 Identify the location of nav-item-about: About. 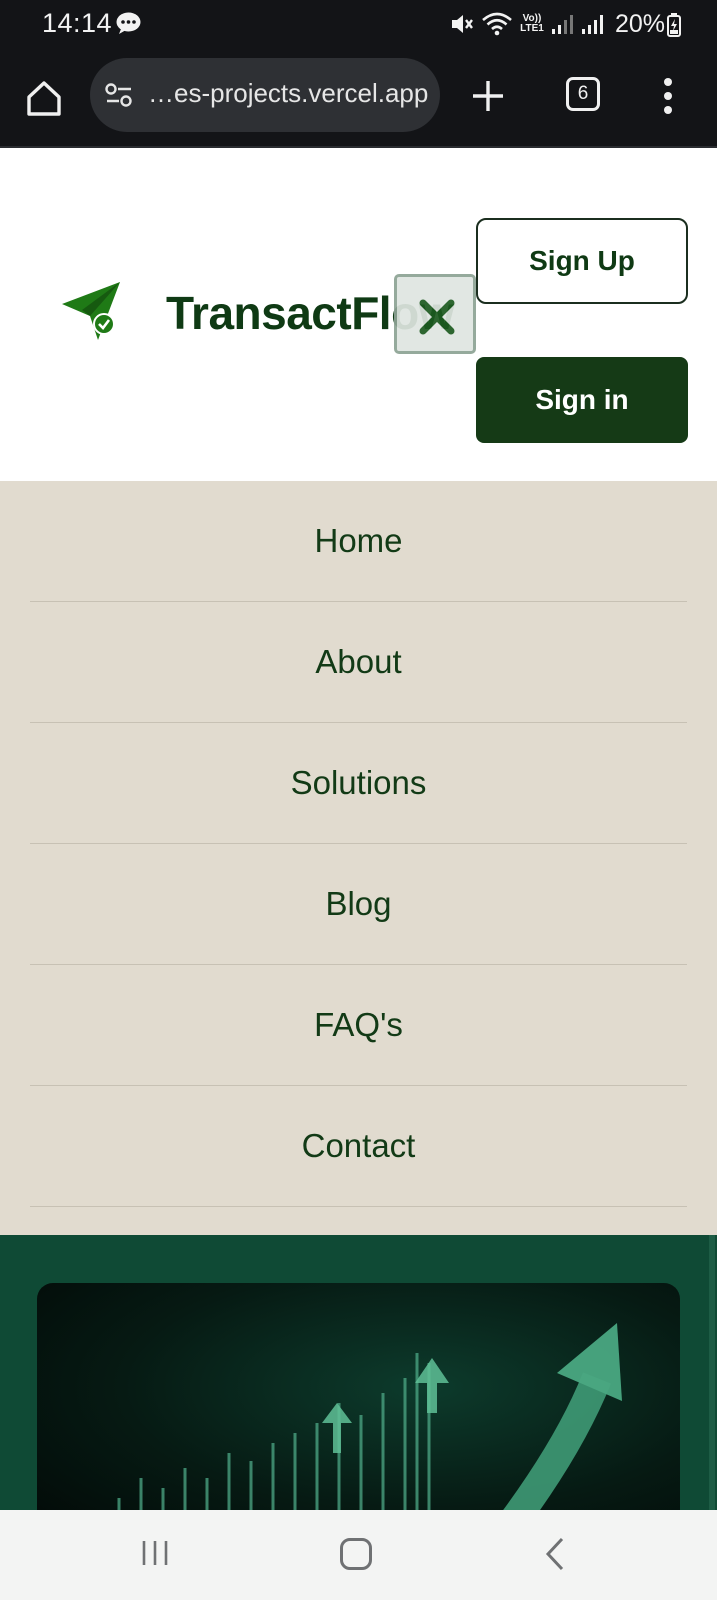
(358, 662).